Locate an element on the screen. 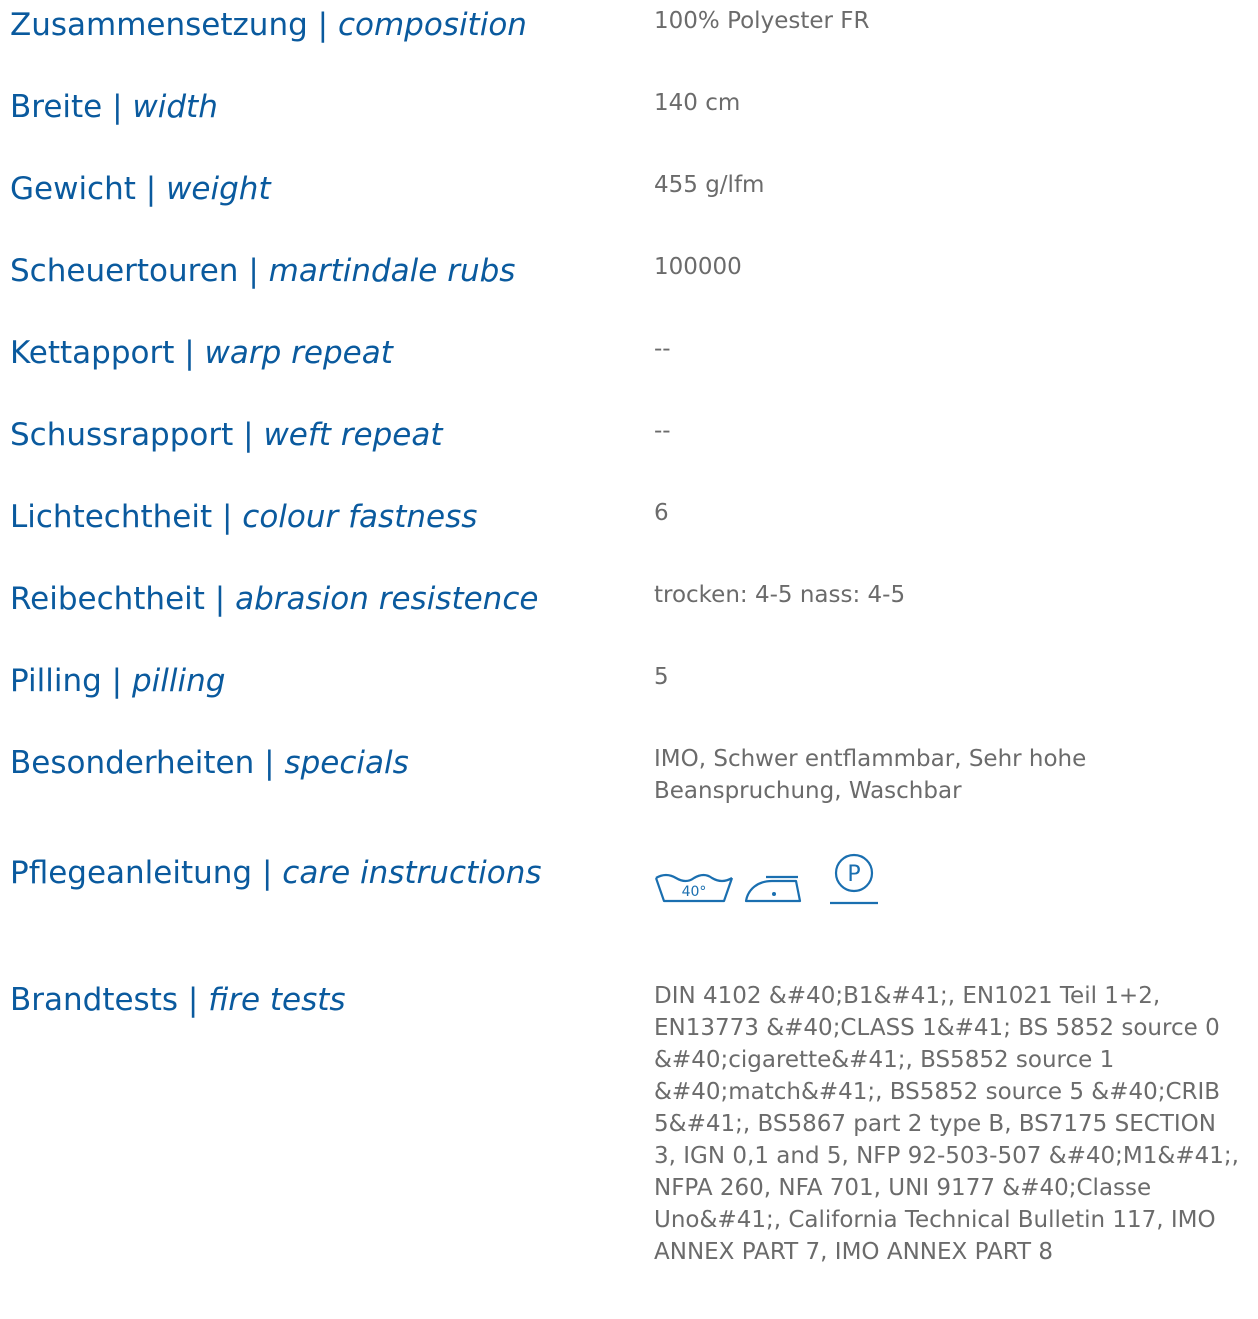 Image resolution: width=1258 pixels, height=1319 pixels. wash-temp-label: 40° is located at coordinates (694, 892).